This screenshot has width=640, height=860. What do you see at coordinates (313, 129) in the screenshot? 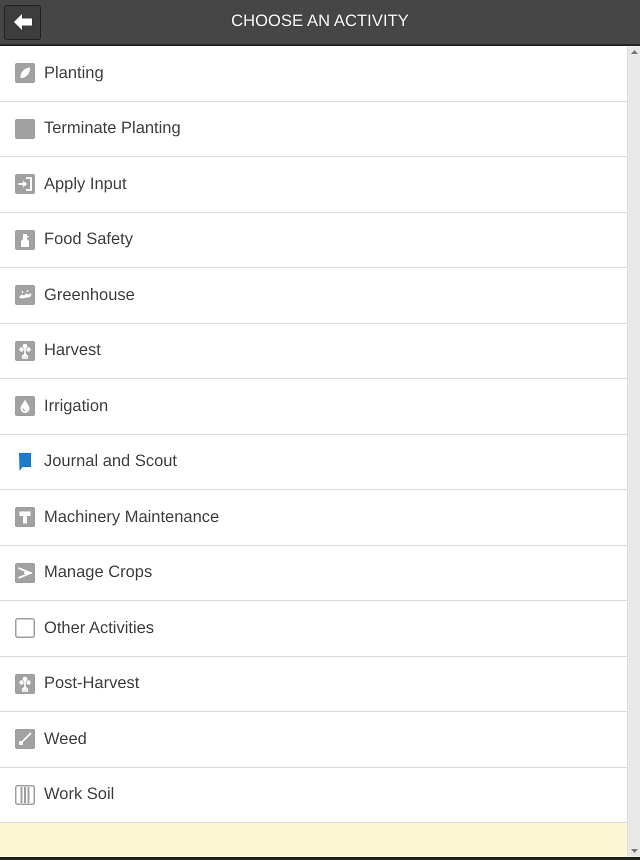
I see `activity-item: Terminate Planting` at bounding box center [313, 129].